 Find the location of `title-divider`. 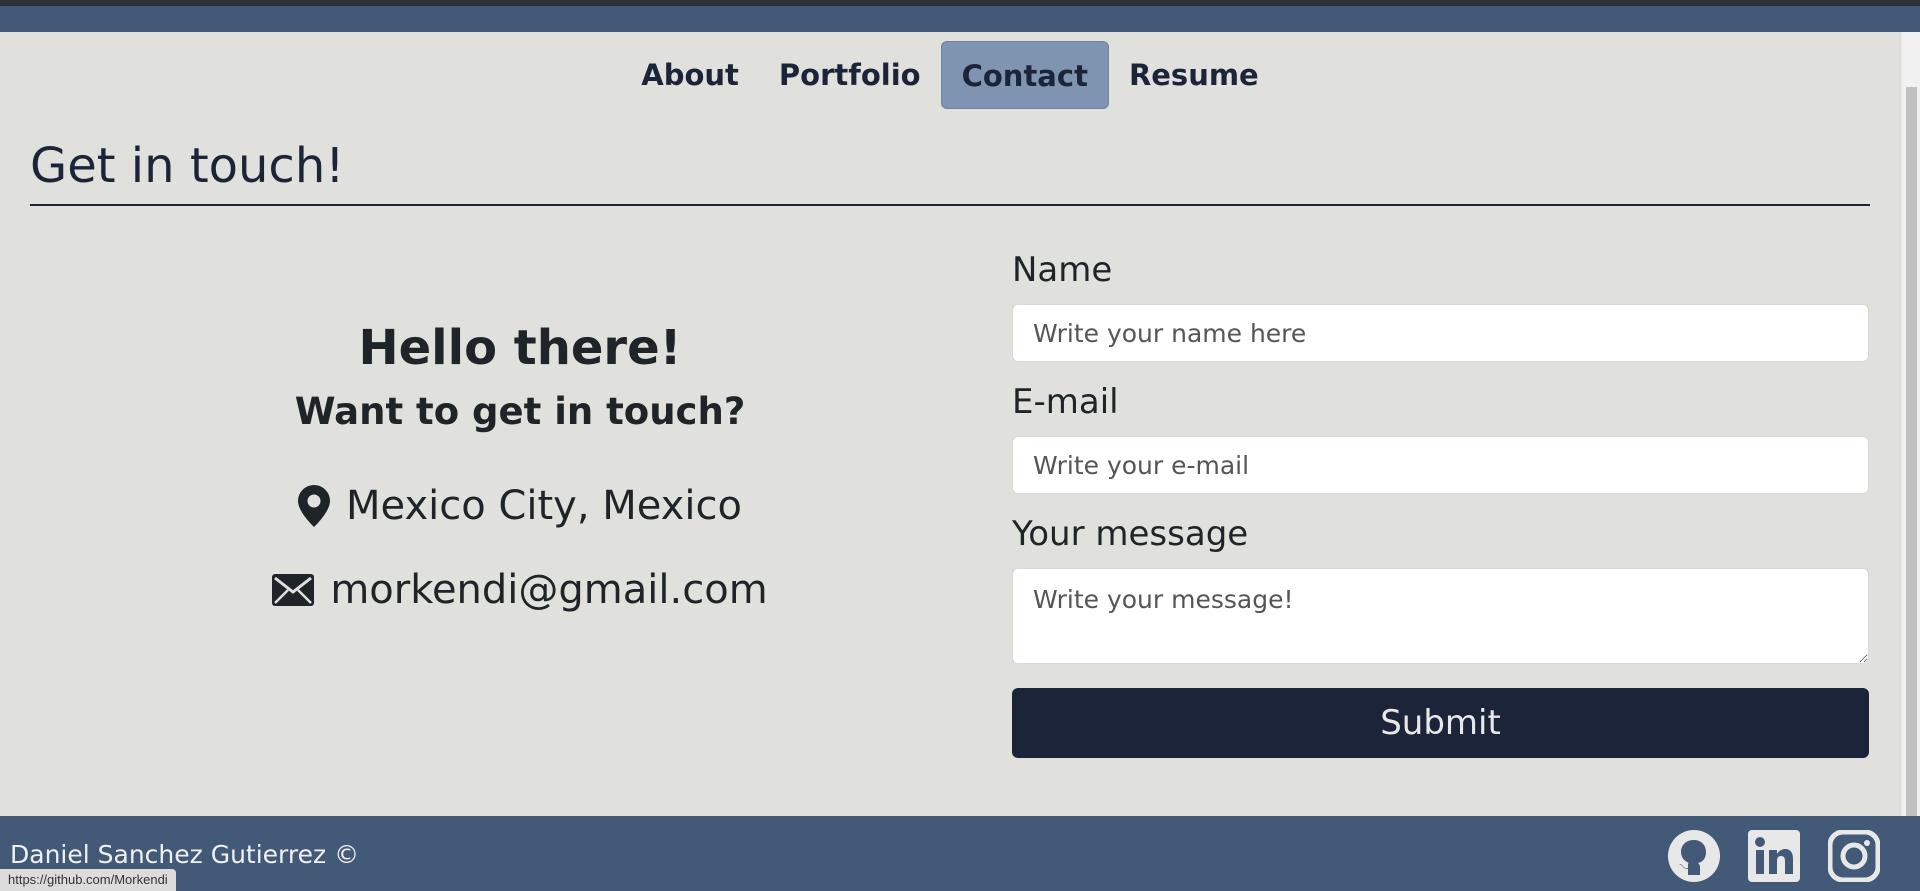

title-divider is located at coordinates (950, 205).